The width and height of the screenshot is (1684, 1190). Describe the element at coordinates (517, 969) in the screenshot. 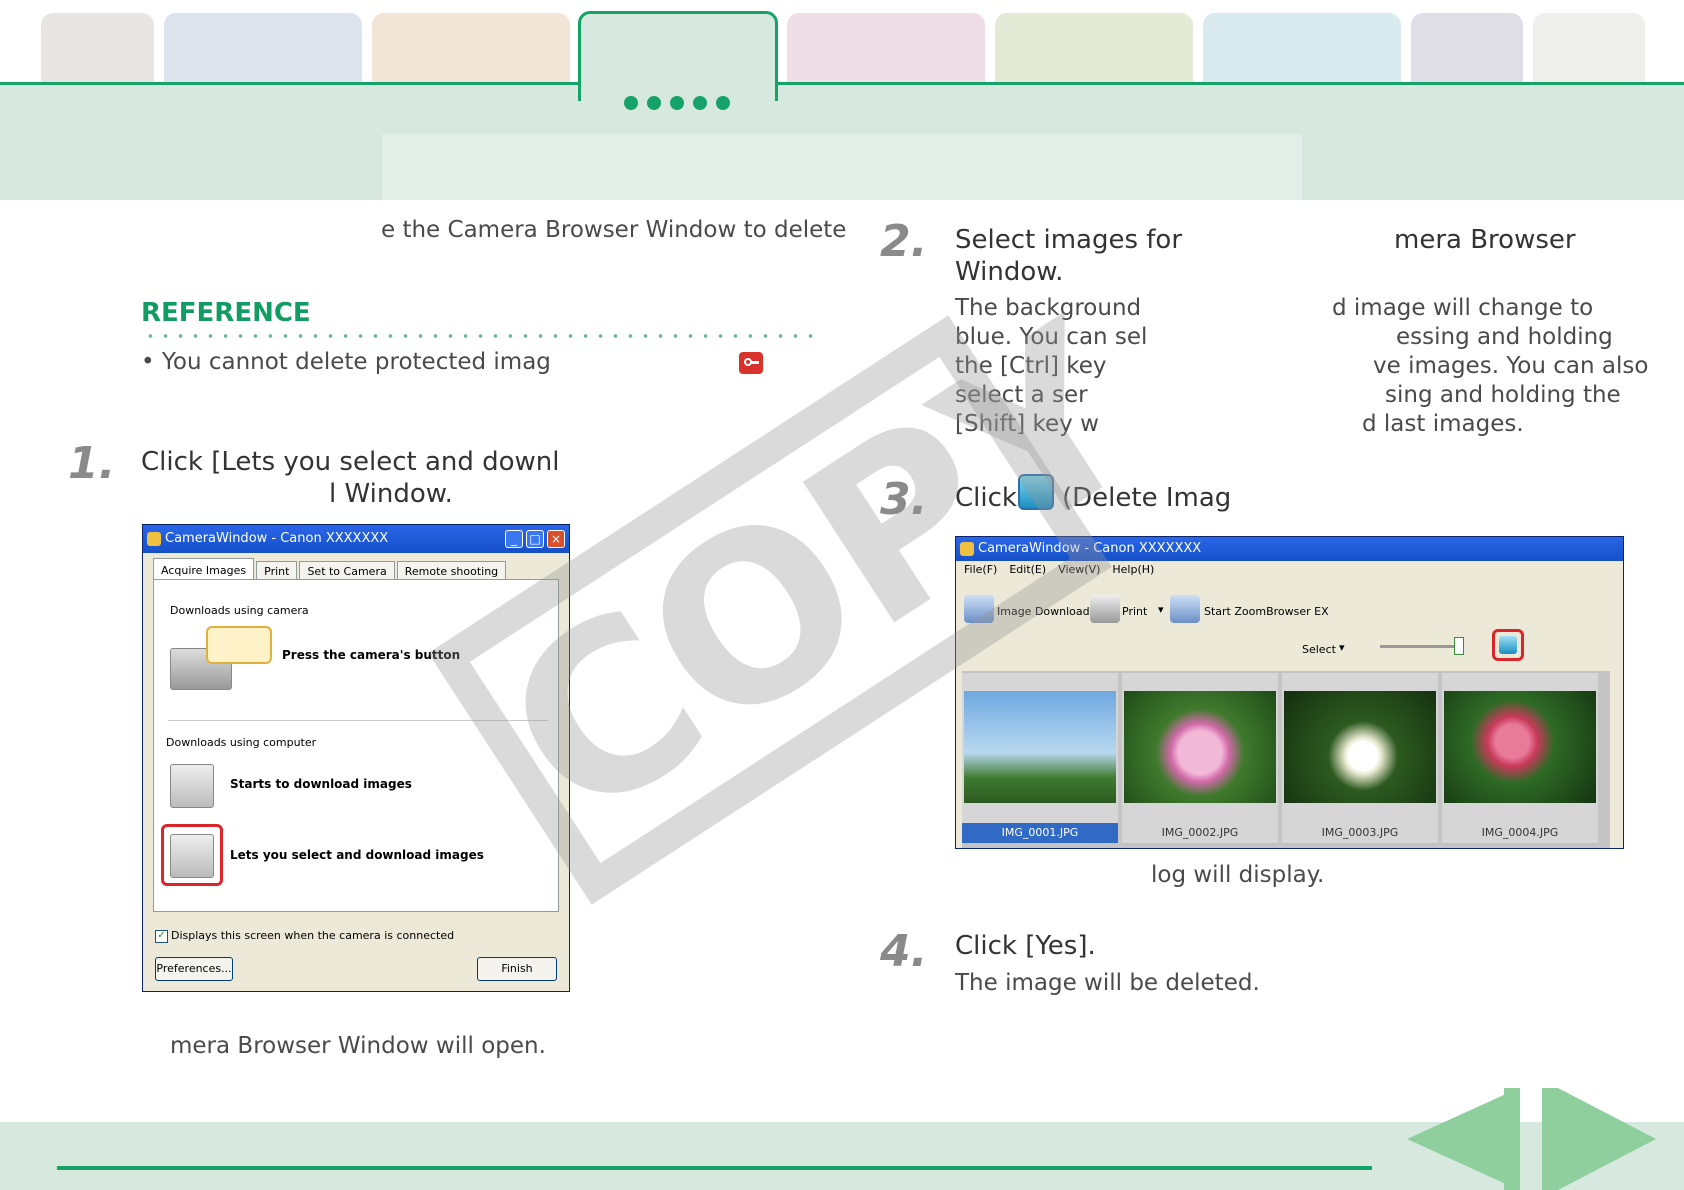

I see `finish-button: Finish` at that location.